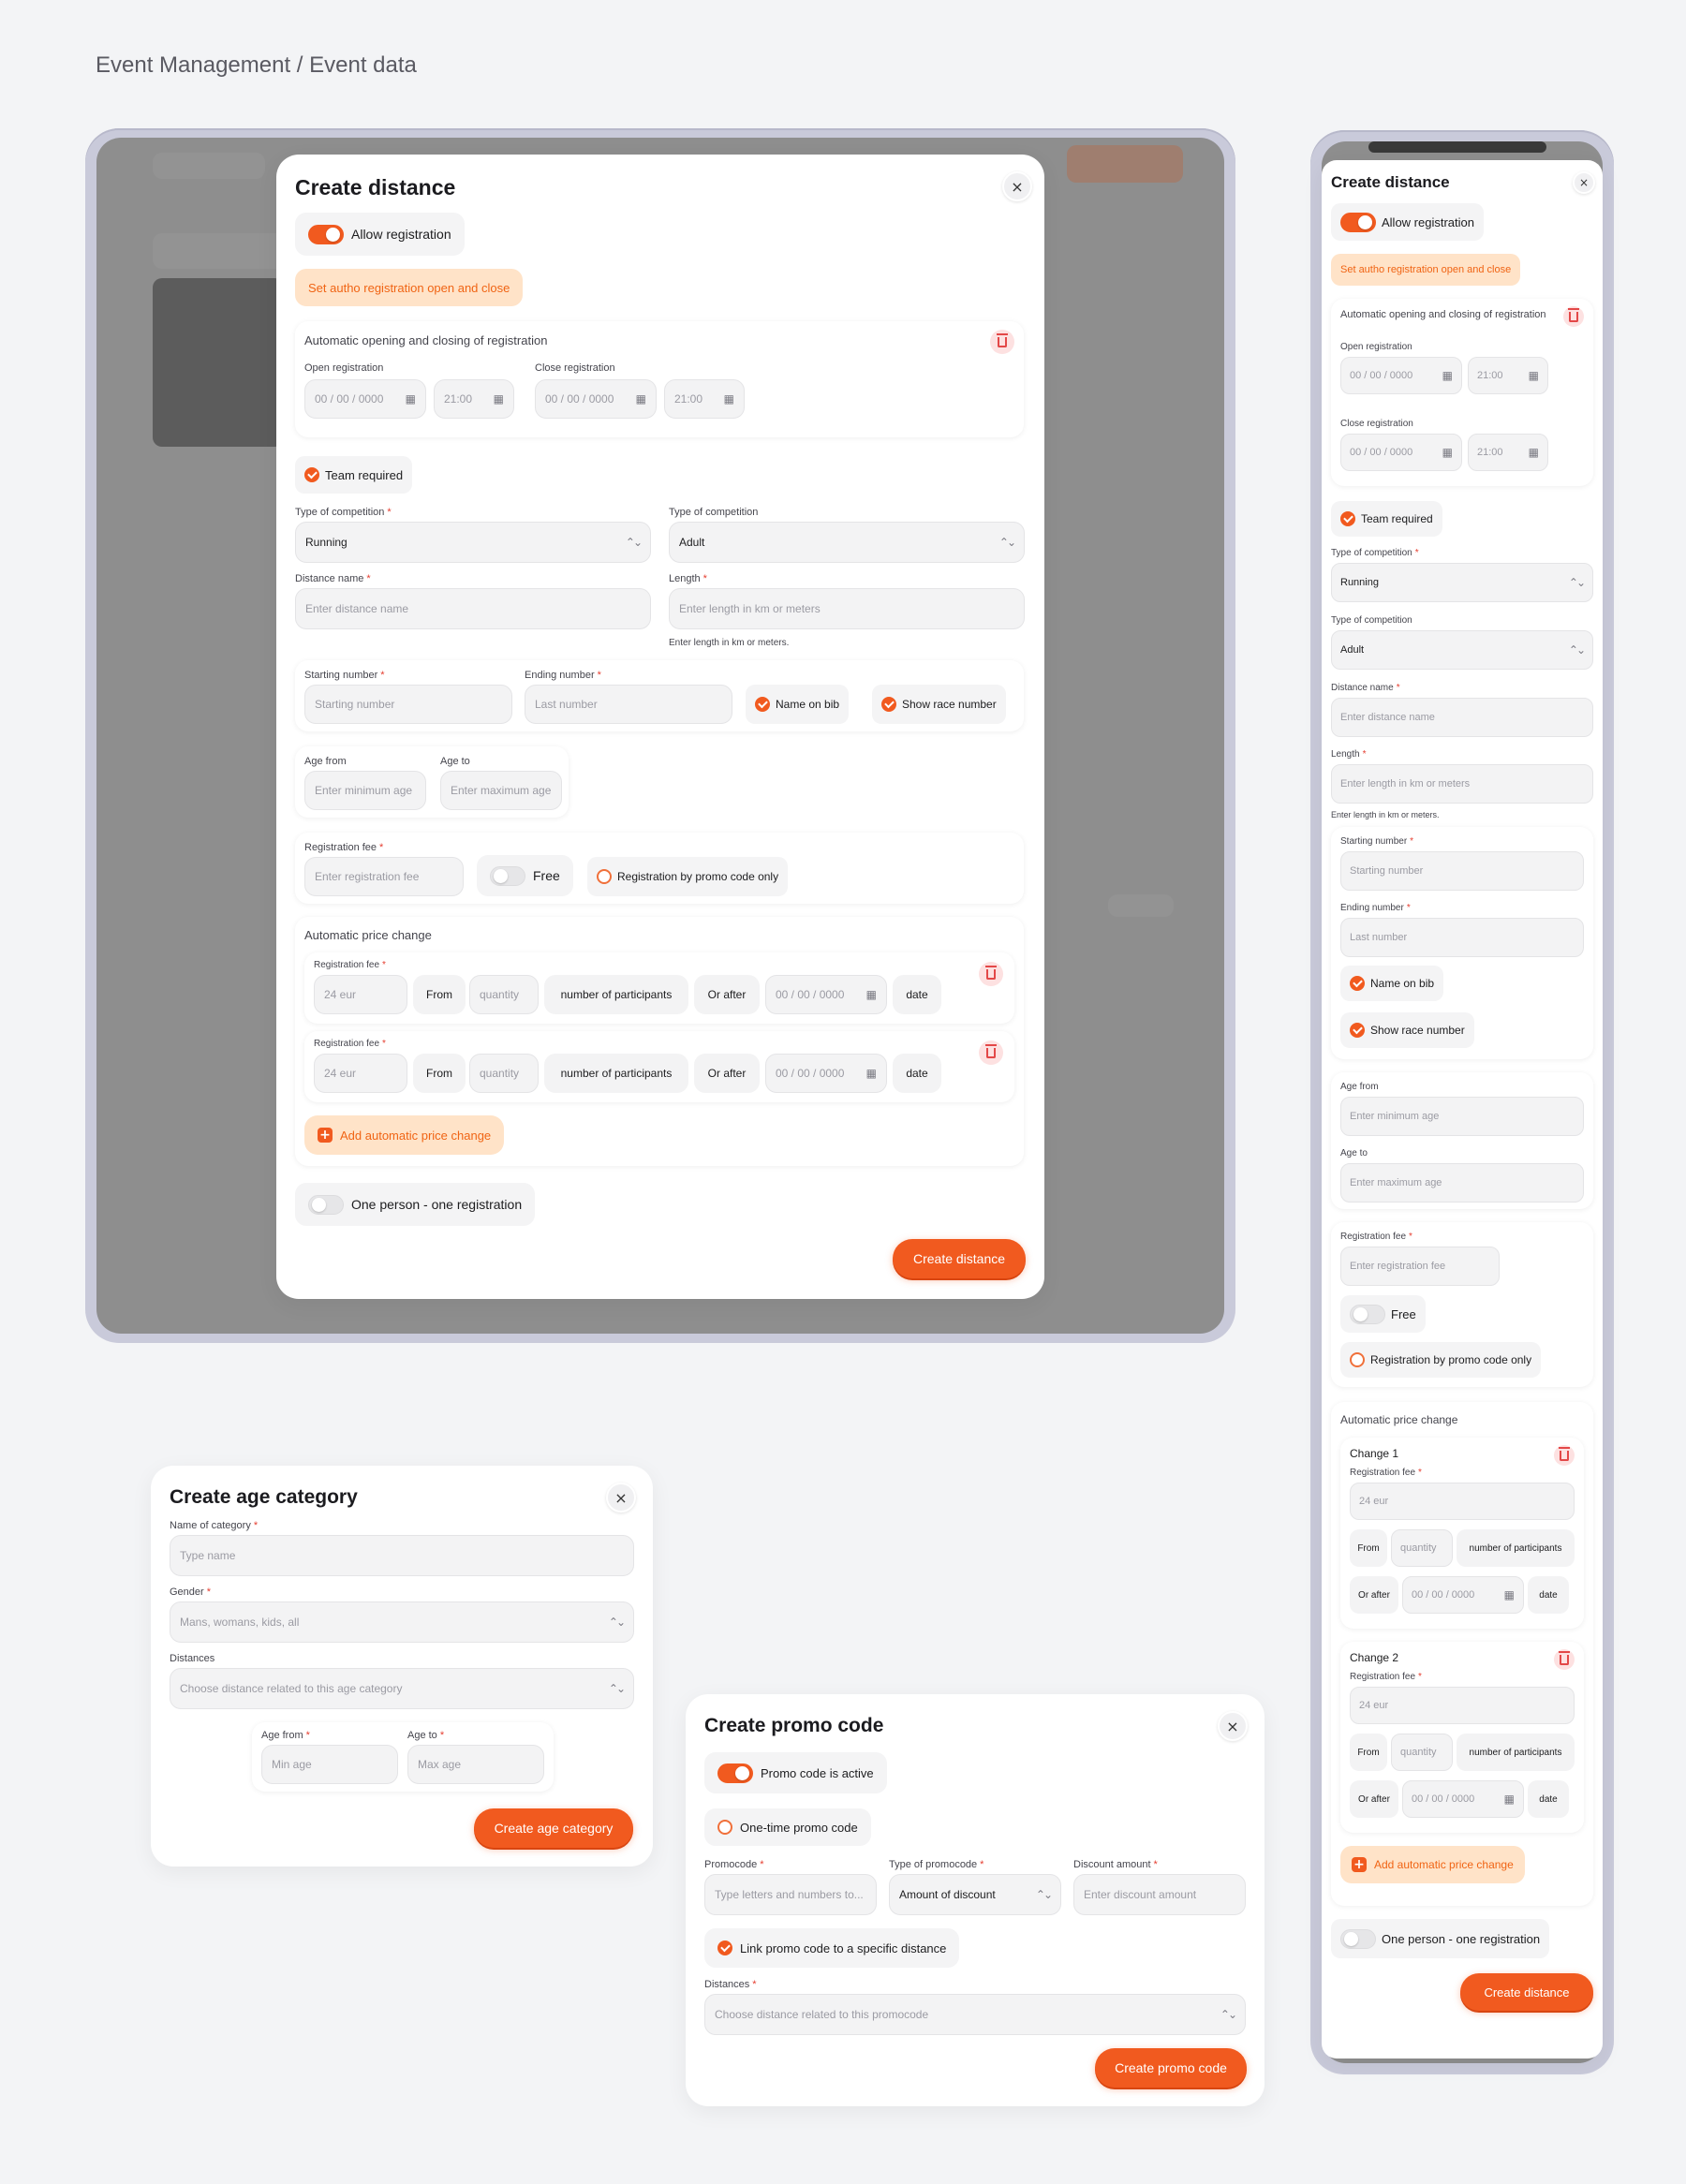 The width and height of the screenshot is (1686, 2184). What do you see at coordinates (795, 1772) in the screenshot?
I see `promo-active-toggle: Promo code is active` at bounding box center [795, 1772].